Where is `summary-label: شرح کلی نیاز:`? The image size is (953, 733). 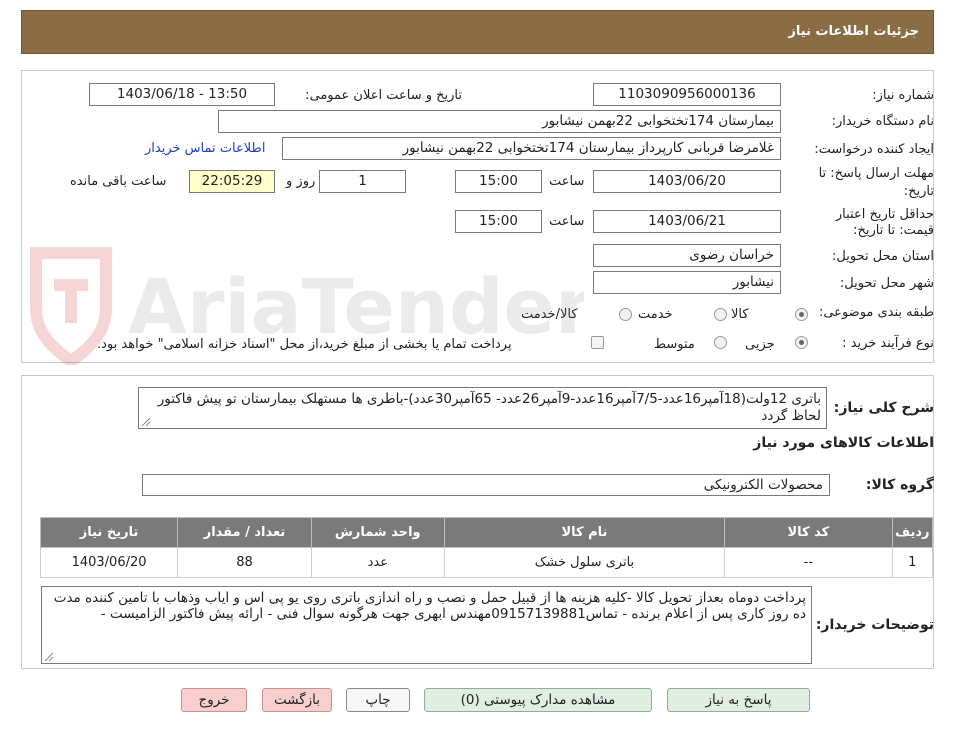
summary-label: شرح کلی نیاز: is located at coordinates (883, 408).